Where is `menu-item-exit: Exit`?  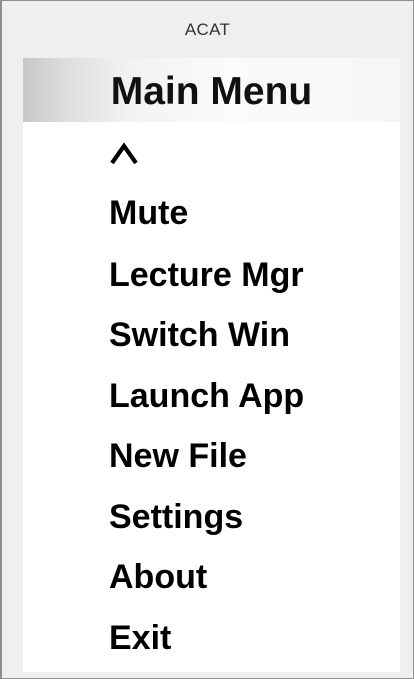
menu-item-exit: Exit is located at coordinates (140, 638).